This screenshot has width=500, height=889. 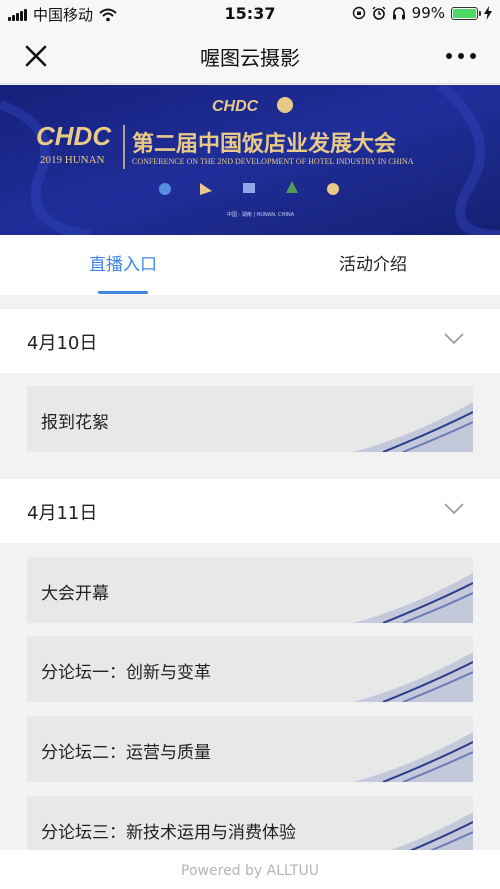 What do you see at coordinates (250, 511) in the screenshot?
I see `day-header-apr11: 4月11日` at bounding box center [250, 511].